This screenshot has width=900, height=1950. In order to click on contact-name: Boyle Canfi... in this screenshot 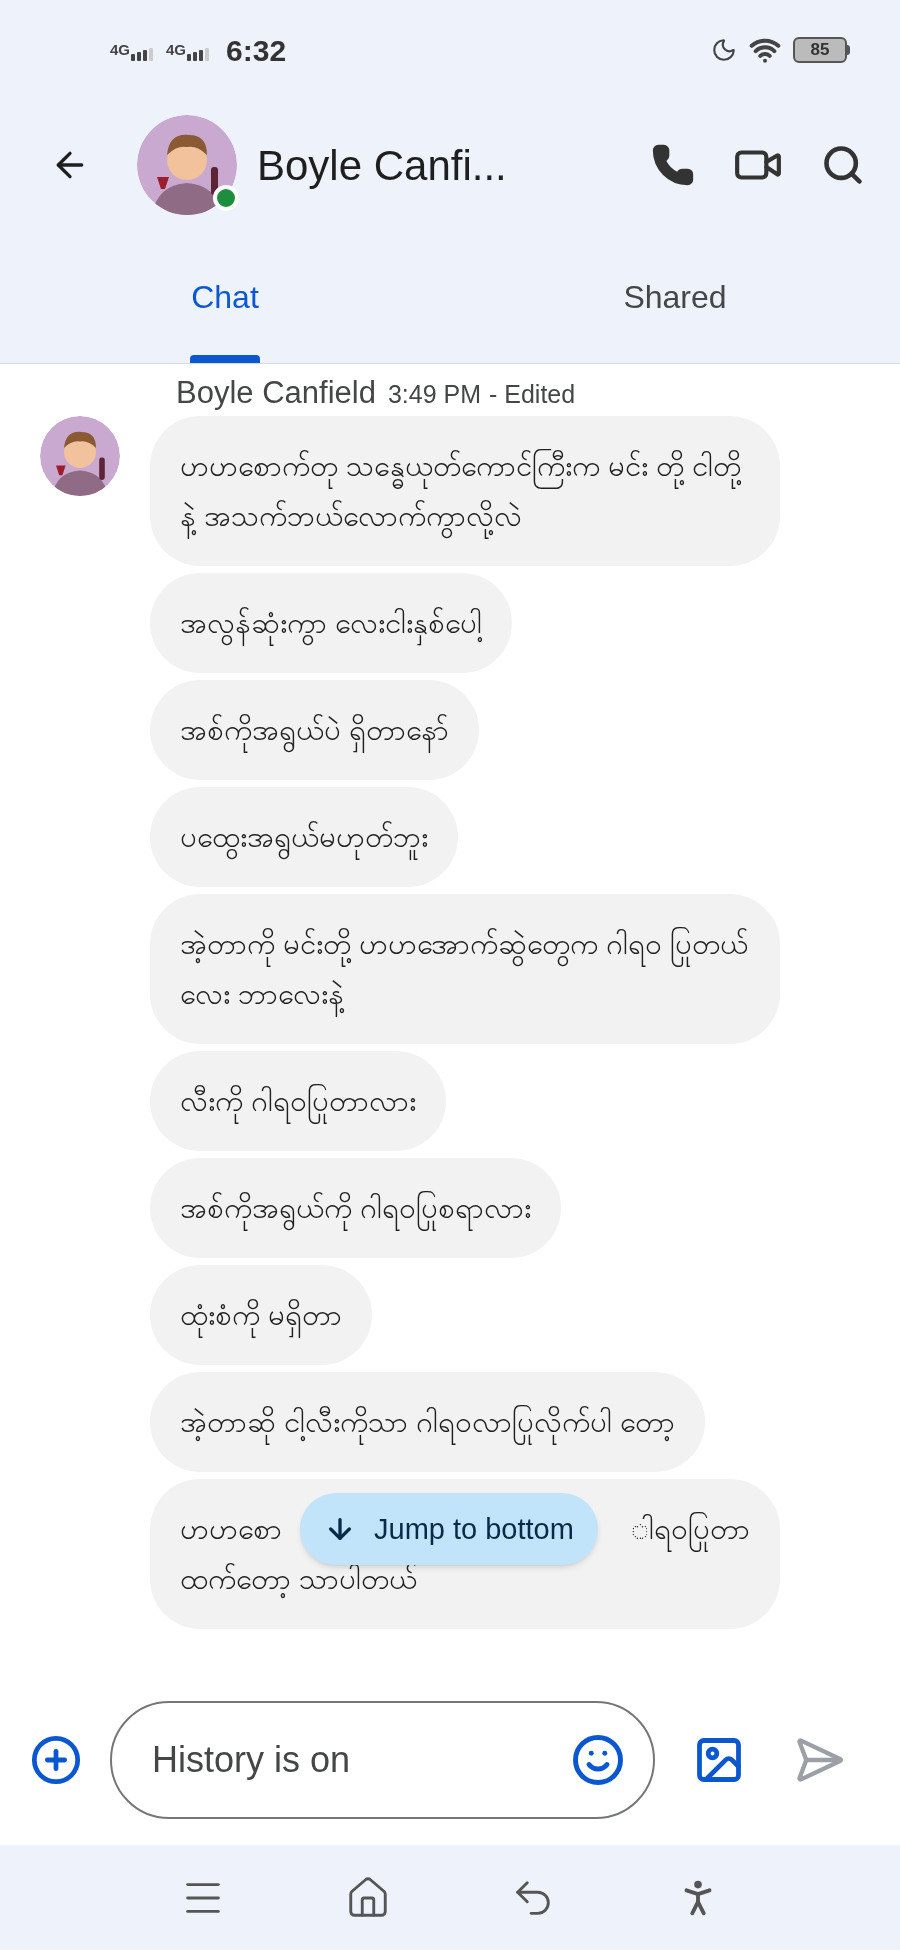, I will do `click(382, 165)`.